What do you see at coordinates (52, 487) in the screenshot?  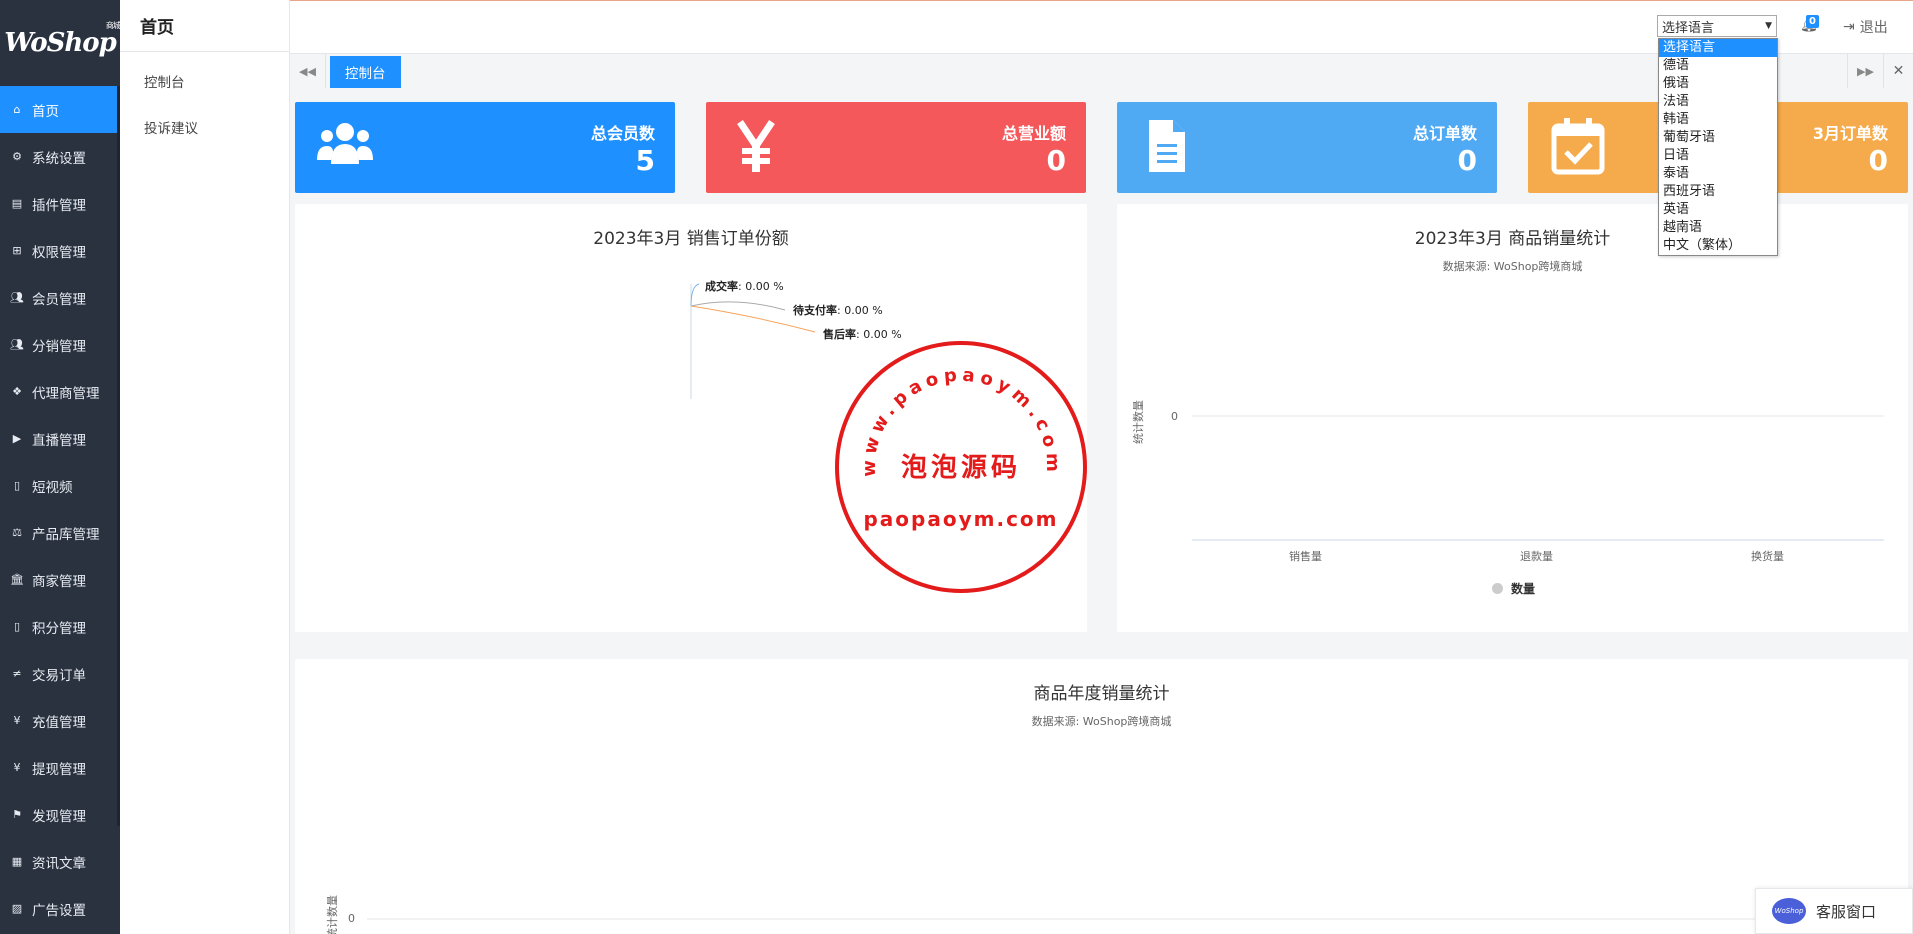 I see `sidebar-item-label: 短视频` at bounding box center [52, 487].